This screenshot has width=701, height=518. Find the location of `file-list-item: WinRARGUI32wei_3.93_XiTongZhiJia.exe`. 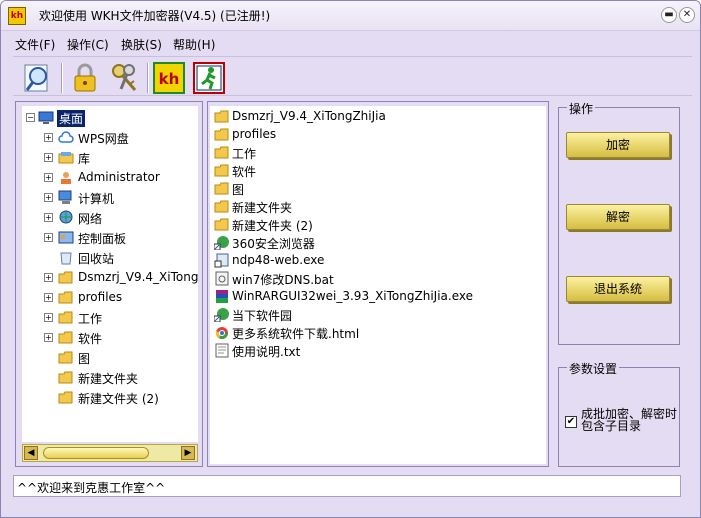

file-list-item: WinRARGUI32wei_3.93_XiTongZhiJia.exe is located at coordinates (379, 297).